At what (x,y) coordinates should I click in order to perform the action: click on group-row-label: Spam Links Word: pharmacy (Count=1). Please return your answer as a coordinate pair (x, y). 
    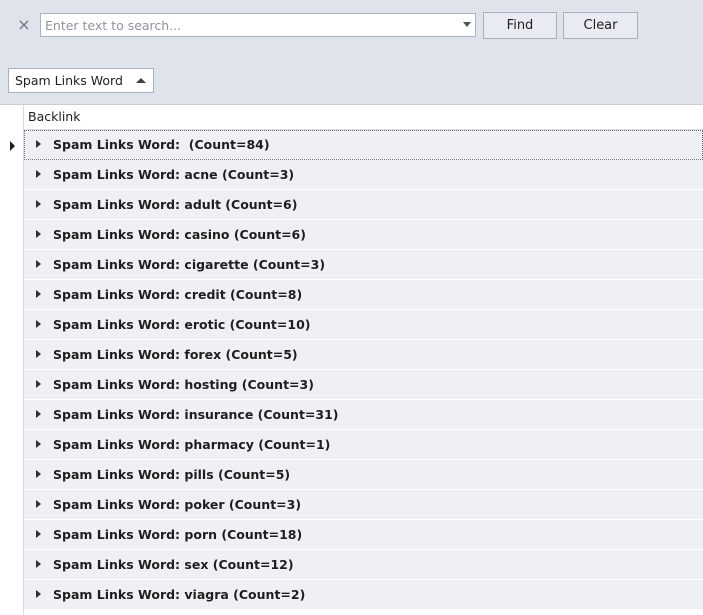
    Looking at the image, I should click on (192, 444).